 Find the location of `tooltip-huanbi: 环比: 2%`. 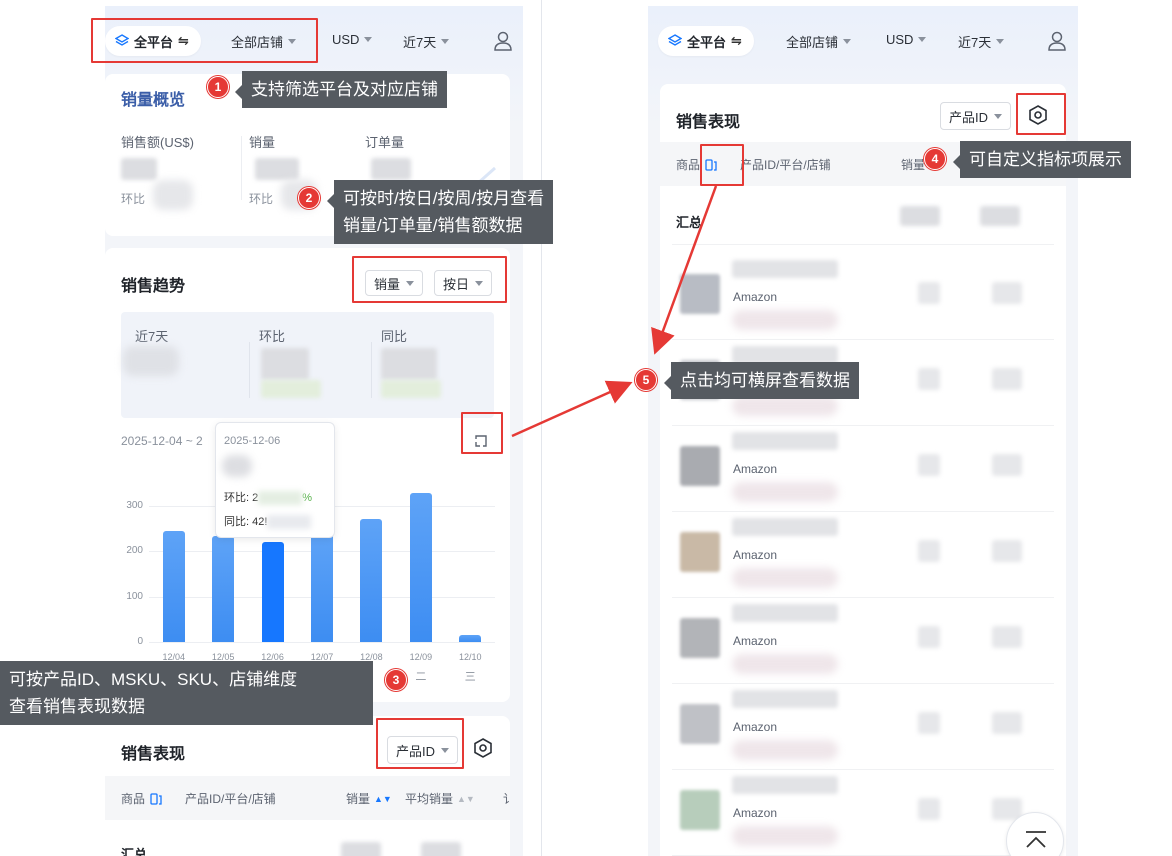

tooltip-huanbi: 环比: 2% is located at coordinates (268, 497).